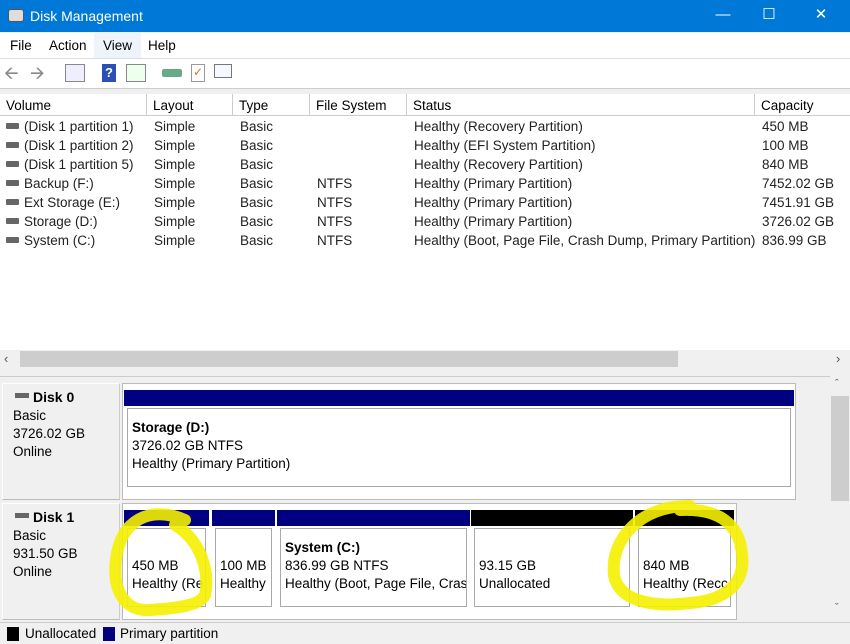  I want to click on partition-status: Healthy (Re, so click(168, 583).